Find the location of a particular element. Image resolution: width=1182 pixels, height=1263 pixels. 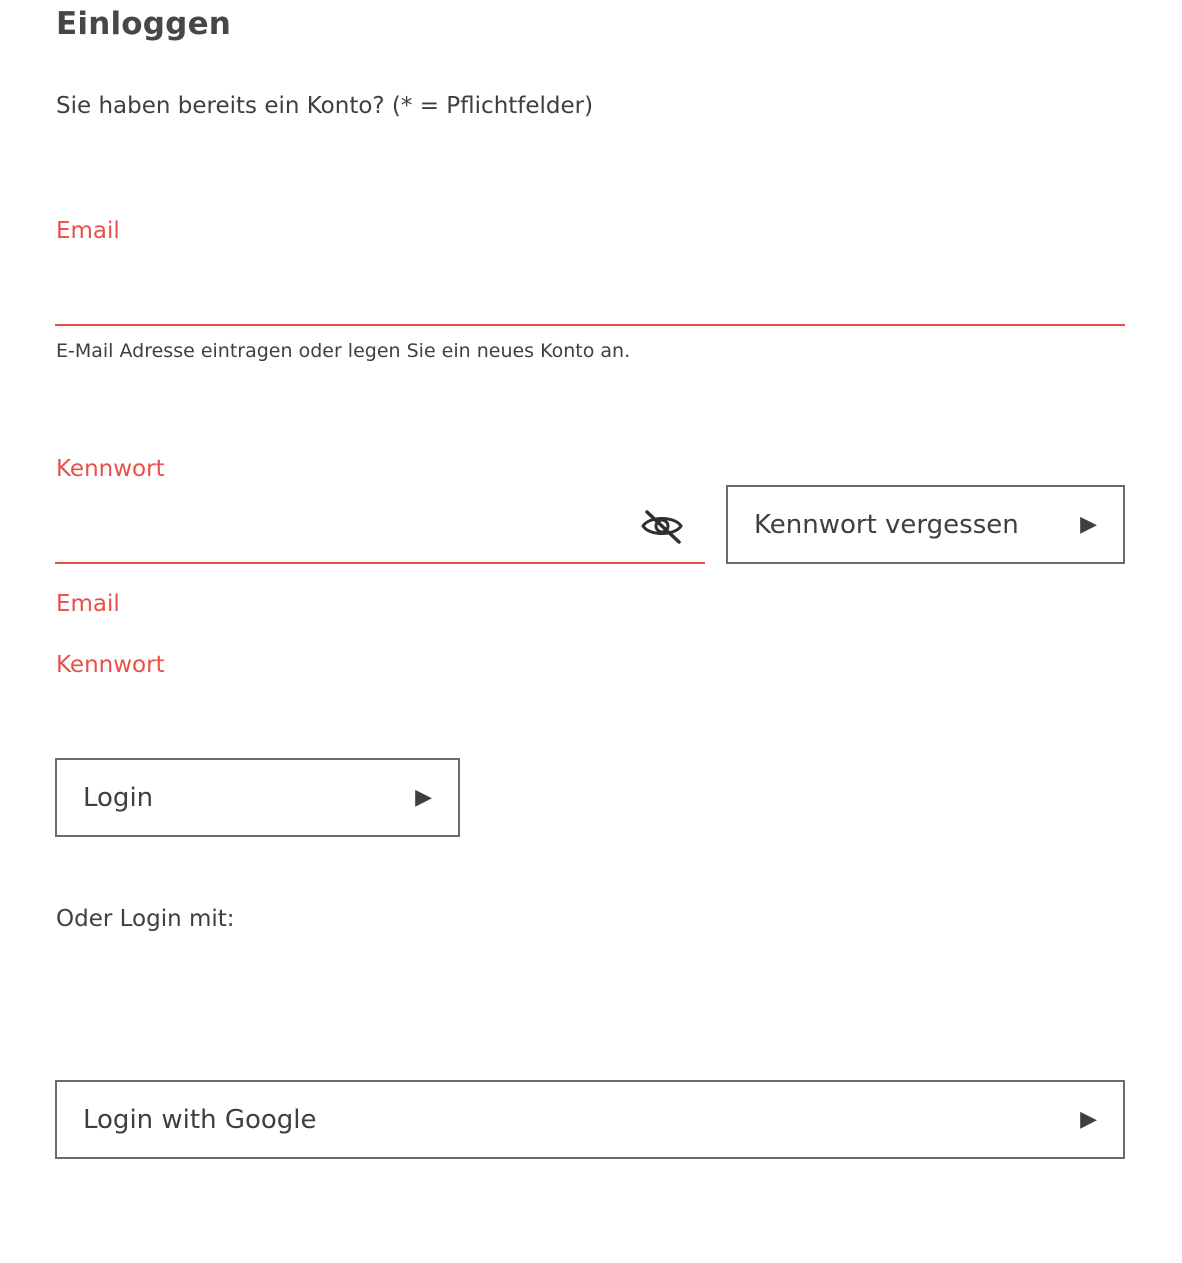

password-field is located at coordinates (380, 532).